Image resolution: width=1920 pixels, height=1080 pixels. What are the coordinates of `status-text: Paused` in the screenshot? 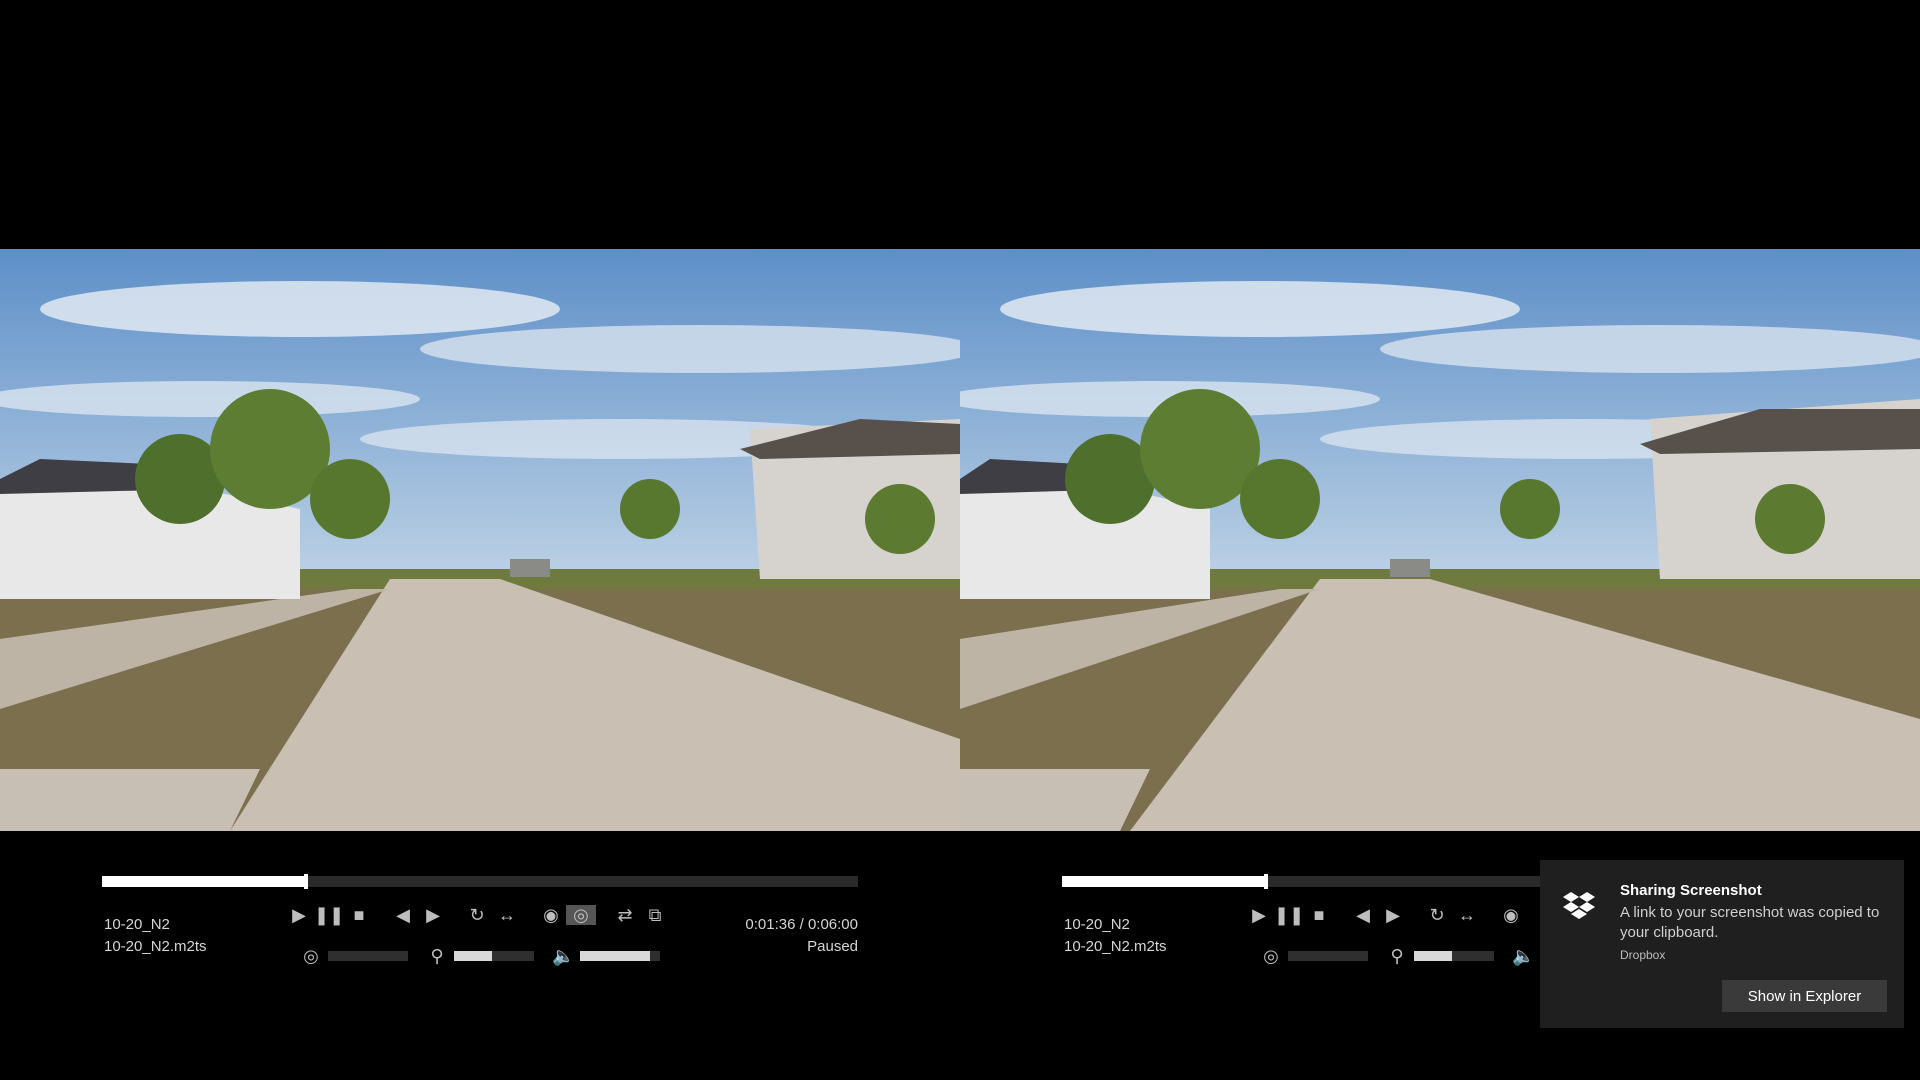 It's located at (832, 946).